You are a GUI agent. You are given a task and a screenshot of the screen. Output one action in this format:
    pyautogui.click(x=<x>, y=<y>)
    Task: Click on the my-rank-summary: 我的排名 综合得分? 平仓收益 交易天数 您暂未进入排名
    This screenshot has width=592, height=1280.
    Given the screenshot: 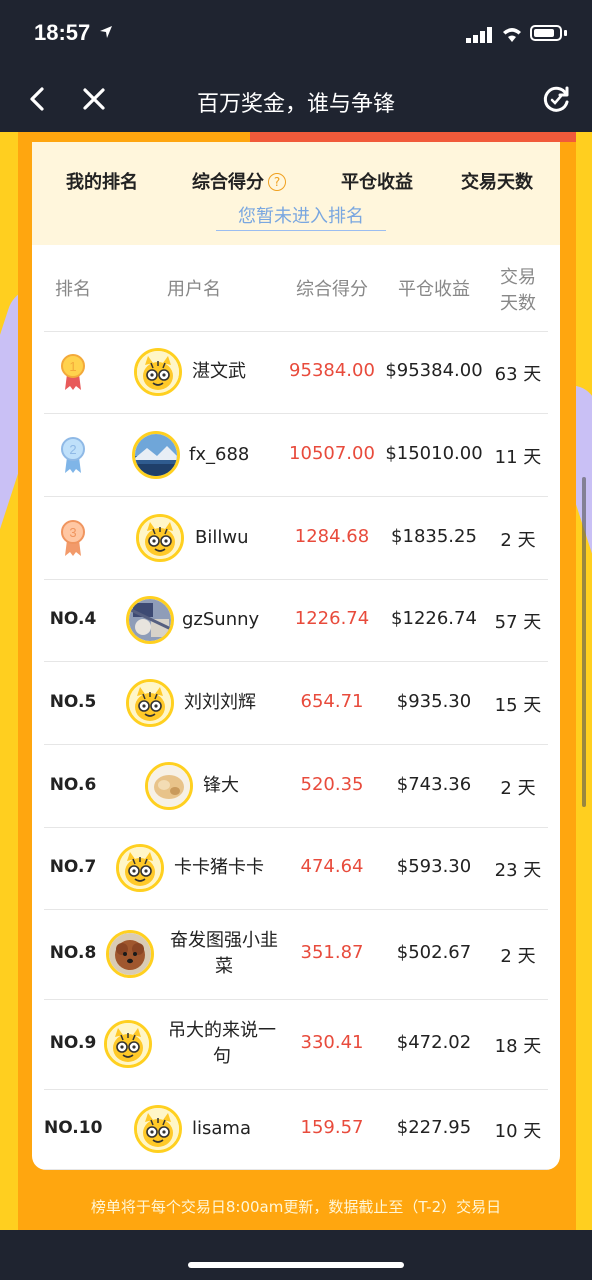 What is the action you would take?
    pyautogui.click(x=296, y=193)
    